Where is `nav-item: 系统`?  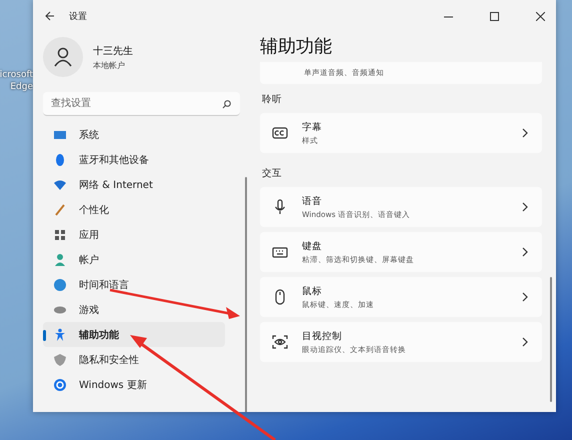 nav-item: 系统 is located at coordinates (134, 134).